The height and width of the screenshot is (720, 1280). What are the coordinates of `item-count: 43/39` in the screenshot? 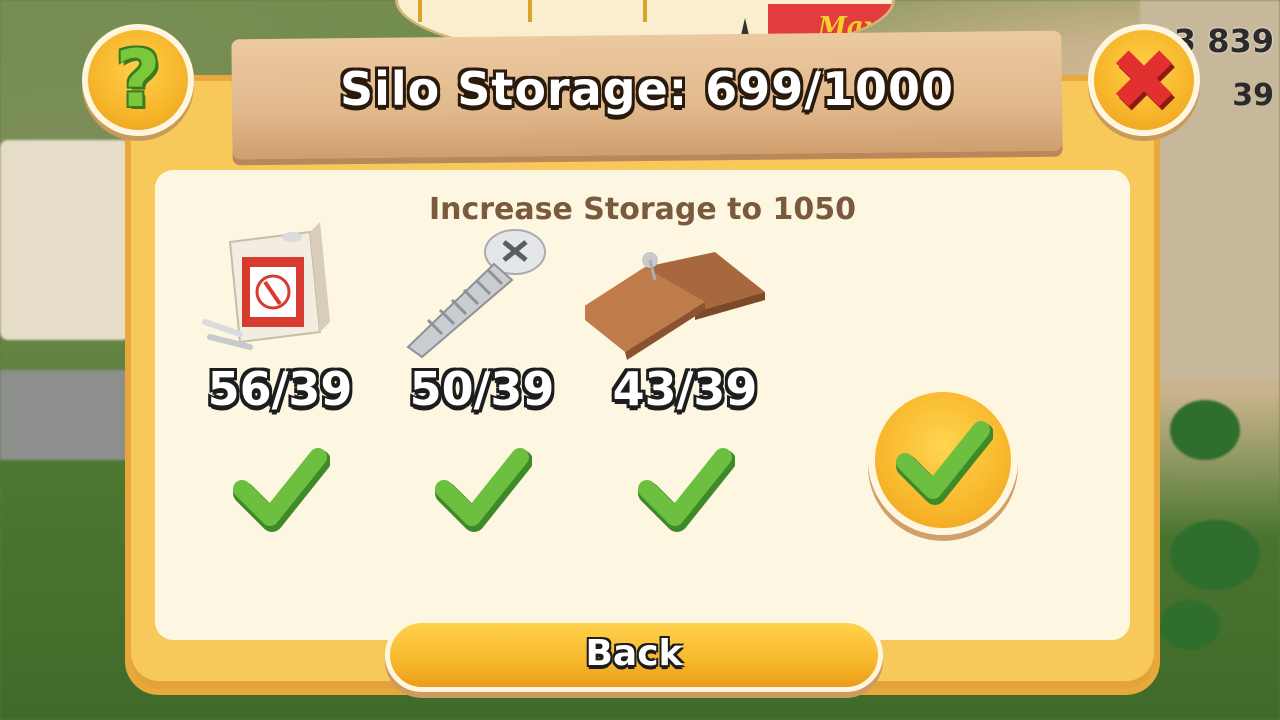 It's located at (685, 389).